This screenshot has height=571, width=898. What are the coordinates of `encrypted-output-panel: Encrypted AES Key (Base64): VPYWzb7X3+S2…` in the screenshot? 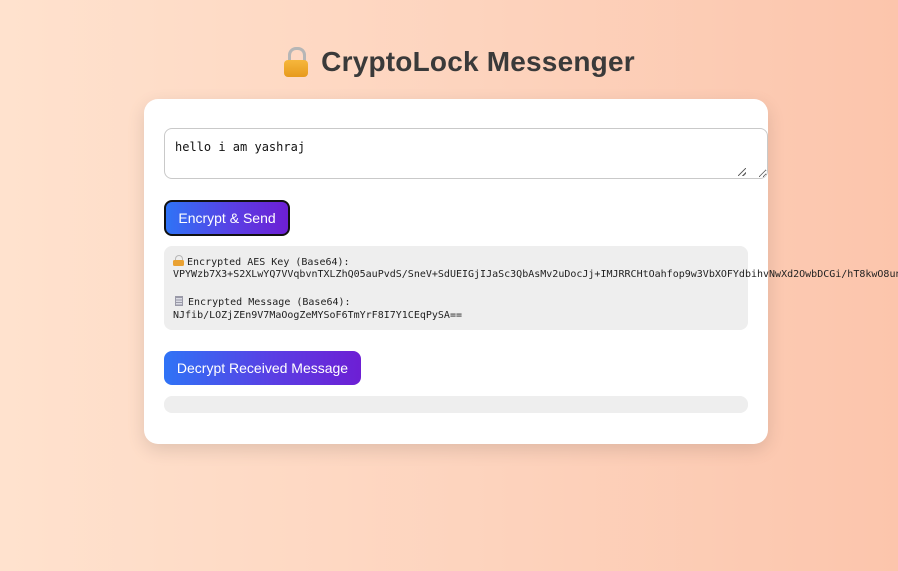 It's located at (531, 288).